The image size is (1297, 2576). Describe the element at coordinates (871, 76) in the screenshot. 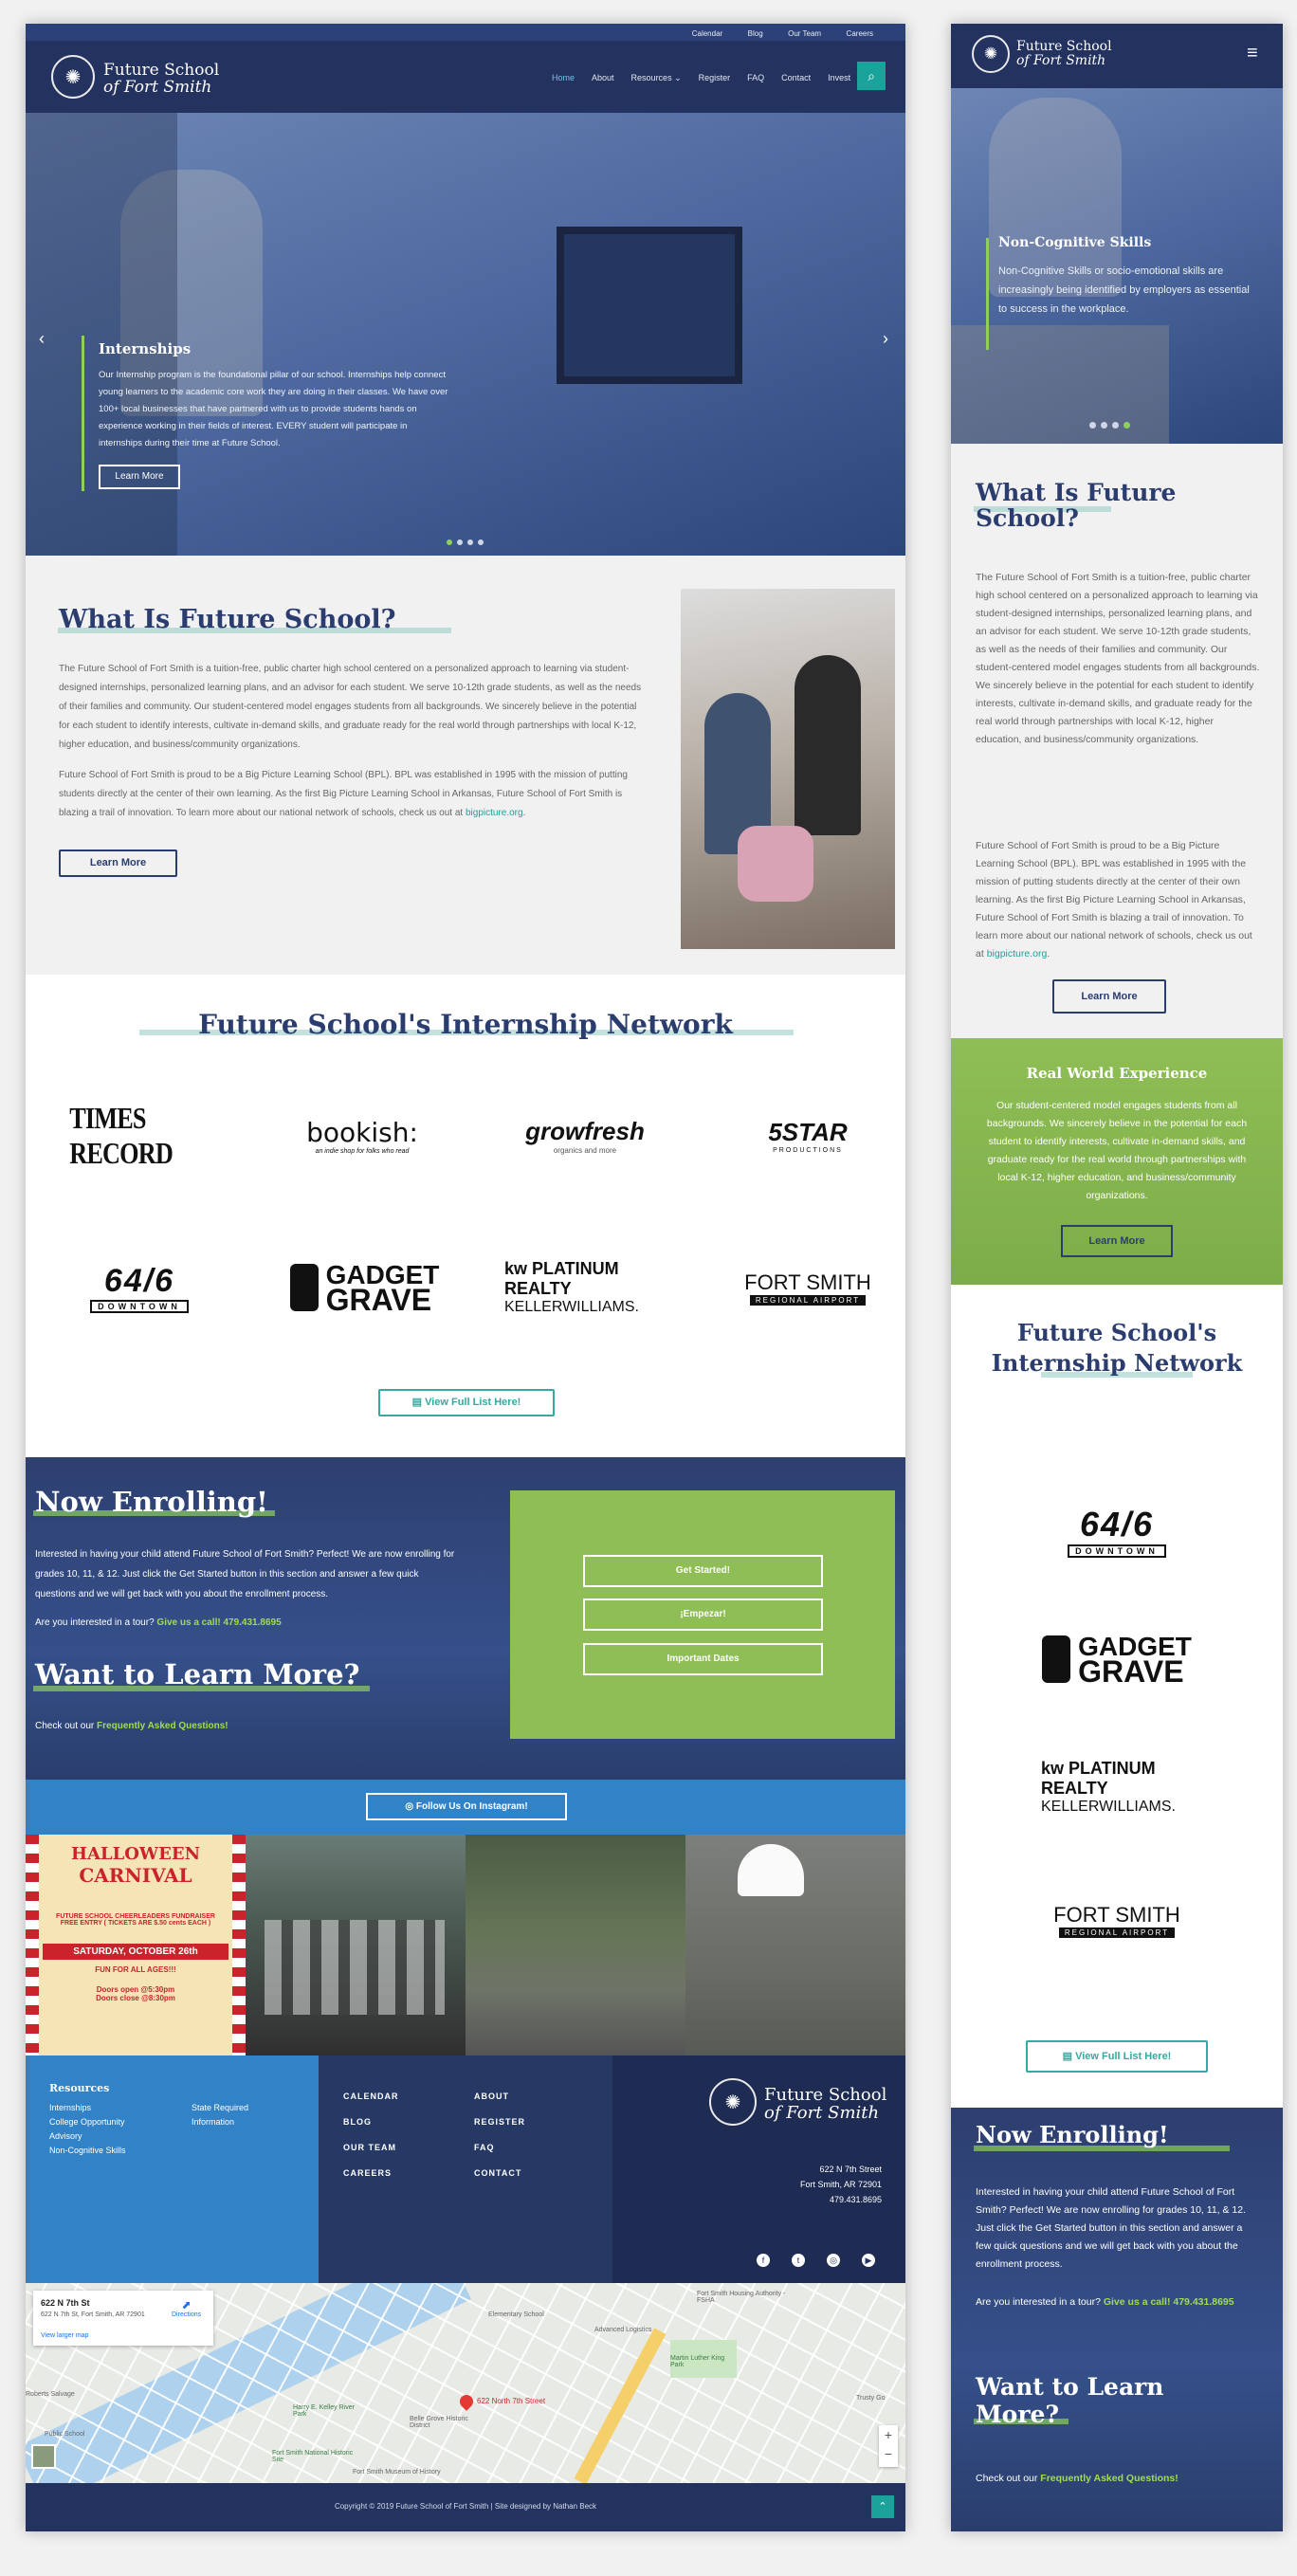

I see `search-button: ⌕` at that location.